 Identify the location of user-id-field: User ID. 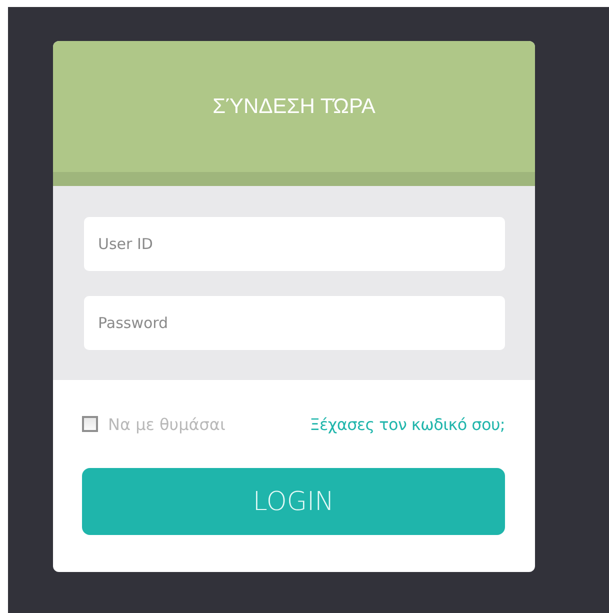
(294, 244).